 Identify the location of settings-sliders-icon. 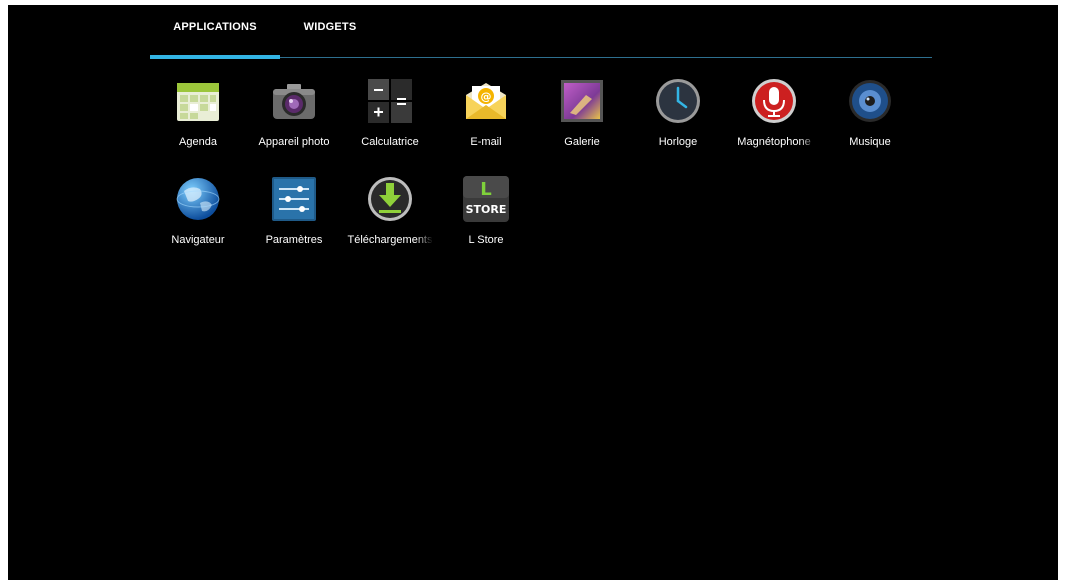
(294, 199).